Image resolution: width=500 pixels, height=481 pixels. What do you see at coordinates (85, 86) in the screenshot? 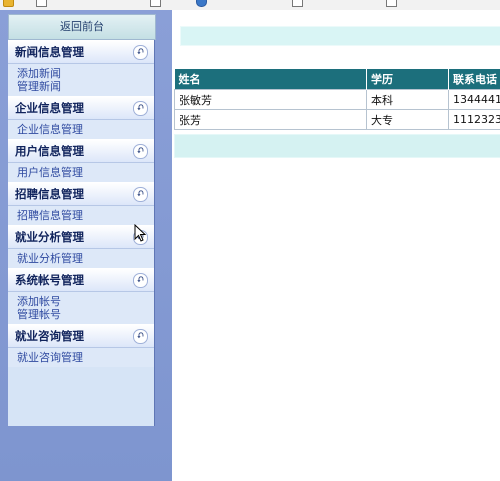
I see `menu-item-manage-news: 管理新闻` at bounding box center [85, 86].